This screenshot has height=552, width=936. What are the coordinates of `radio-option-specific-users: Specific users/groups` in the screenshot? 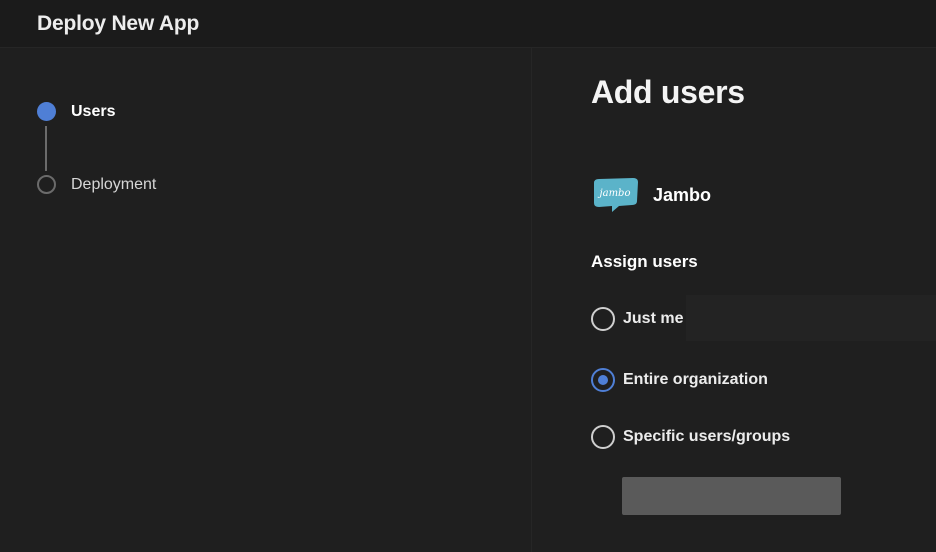 It's located at (690, 437).